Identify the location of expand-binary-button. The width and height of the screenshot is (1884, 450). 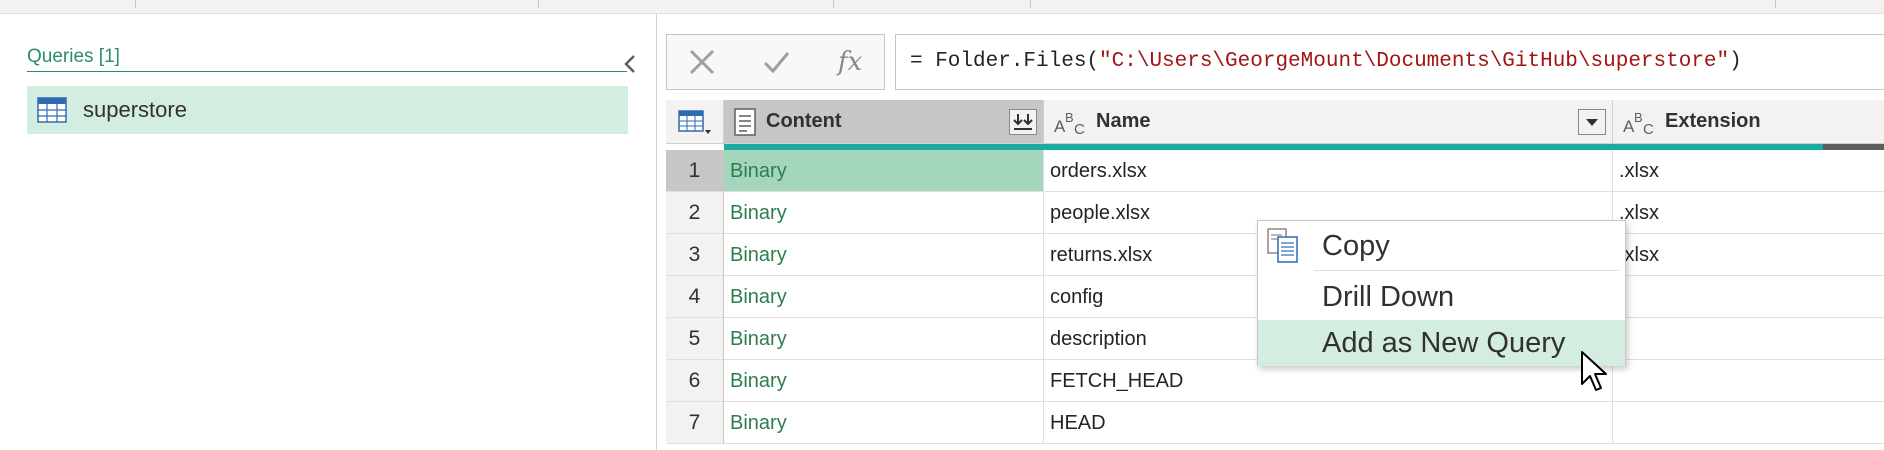
(1023, 122).